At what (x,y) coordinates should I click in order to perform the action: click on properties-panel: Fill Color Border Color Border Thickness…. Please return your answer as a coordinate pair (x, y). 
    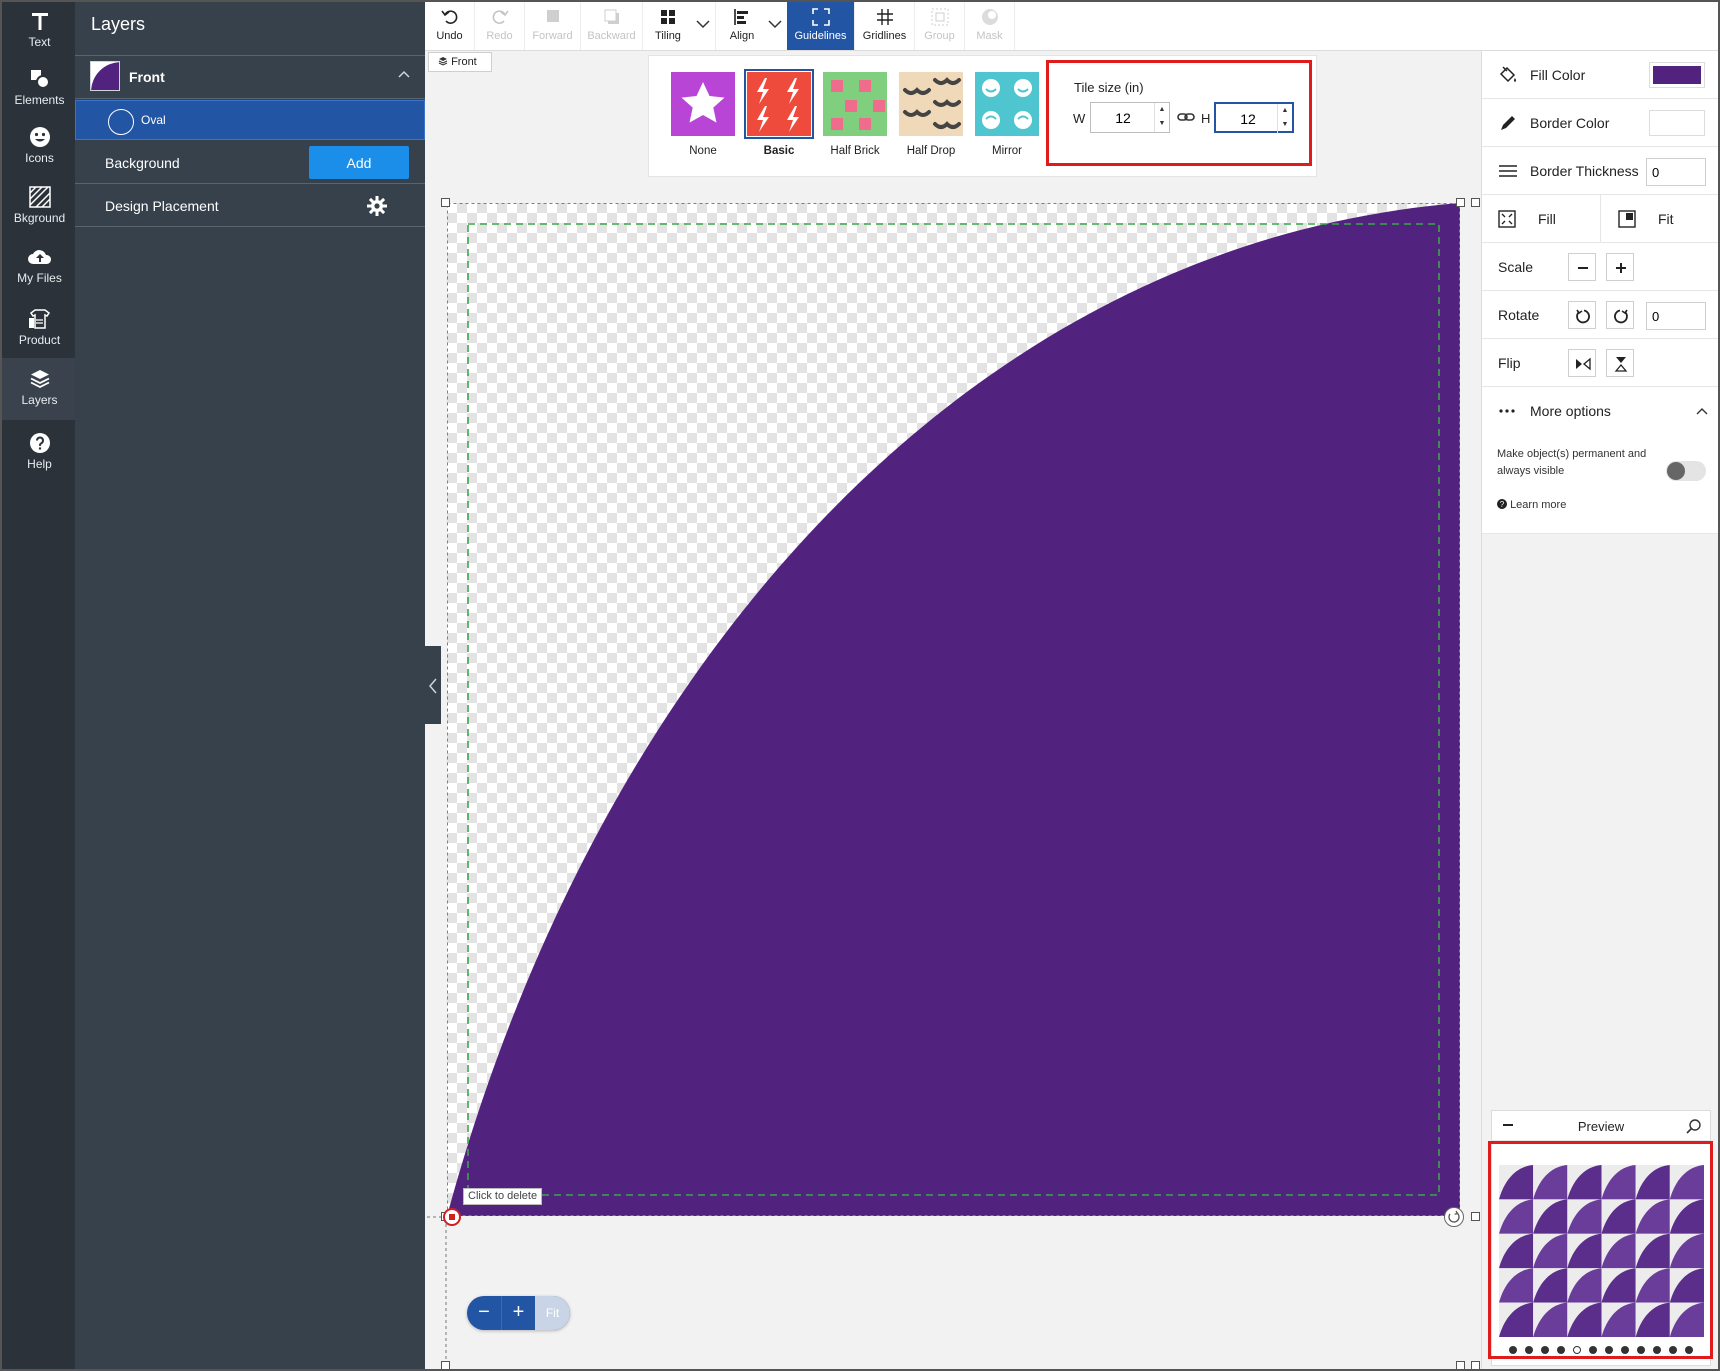
    Looking at the image, I should click on (1600, 292).